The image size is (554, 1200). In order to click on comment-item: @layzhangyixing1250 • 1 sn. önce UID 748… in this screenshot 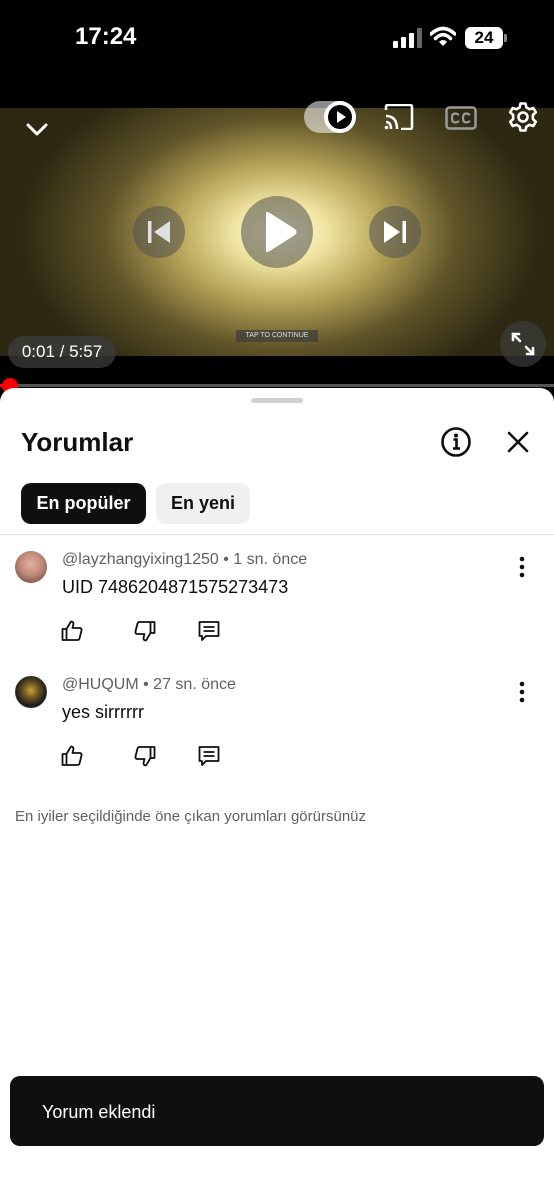, I will do `click(277, 611)`.